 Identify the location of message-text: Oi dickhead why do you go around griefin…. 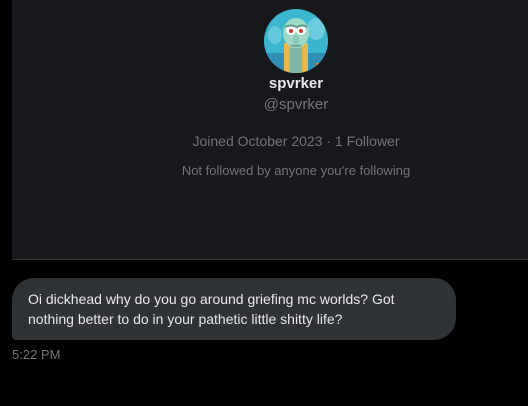
(211, 309).